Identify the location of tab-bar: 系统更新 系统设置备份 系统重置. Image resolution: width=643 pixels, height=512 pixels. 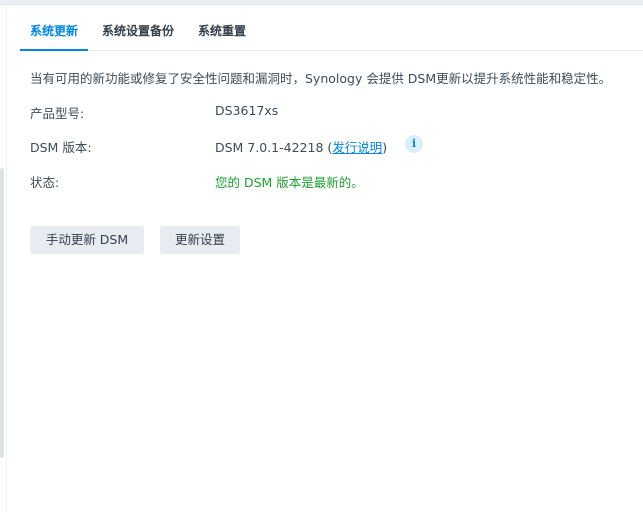
(331, 33).